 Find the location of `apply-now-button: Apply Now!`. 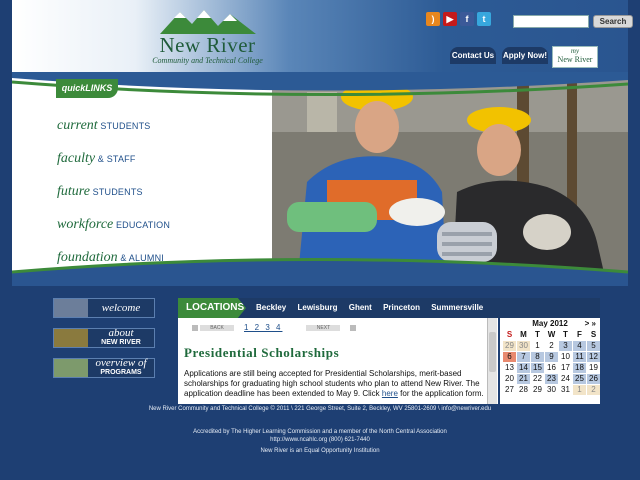

apply-now-button: Apply Now! is located at coordinates (525, 55).